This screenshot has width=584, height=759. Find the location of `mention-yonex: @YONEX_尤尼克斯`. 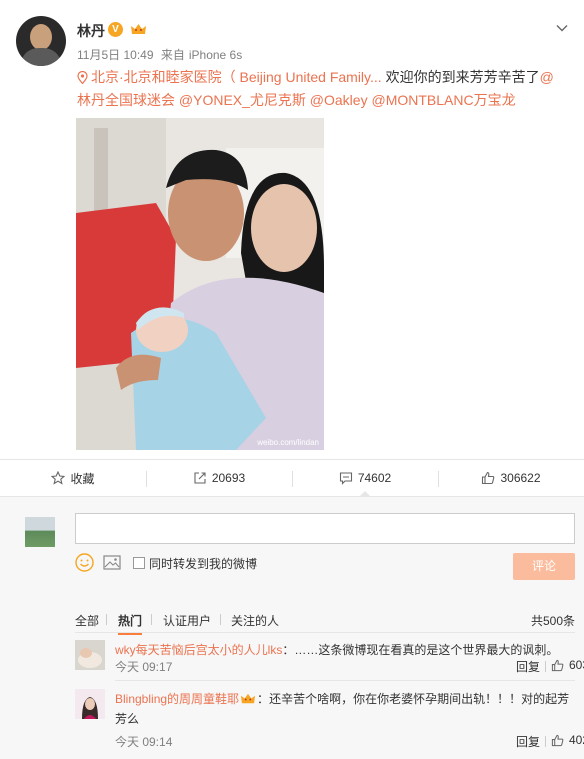

mention-yonex: @YONEX_尤尼克斯 is located at coordinates (242, 100).